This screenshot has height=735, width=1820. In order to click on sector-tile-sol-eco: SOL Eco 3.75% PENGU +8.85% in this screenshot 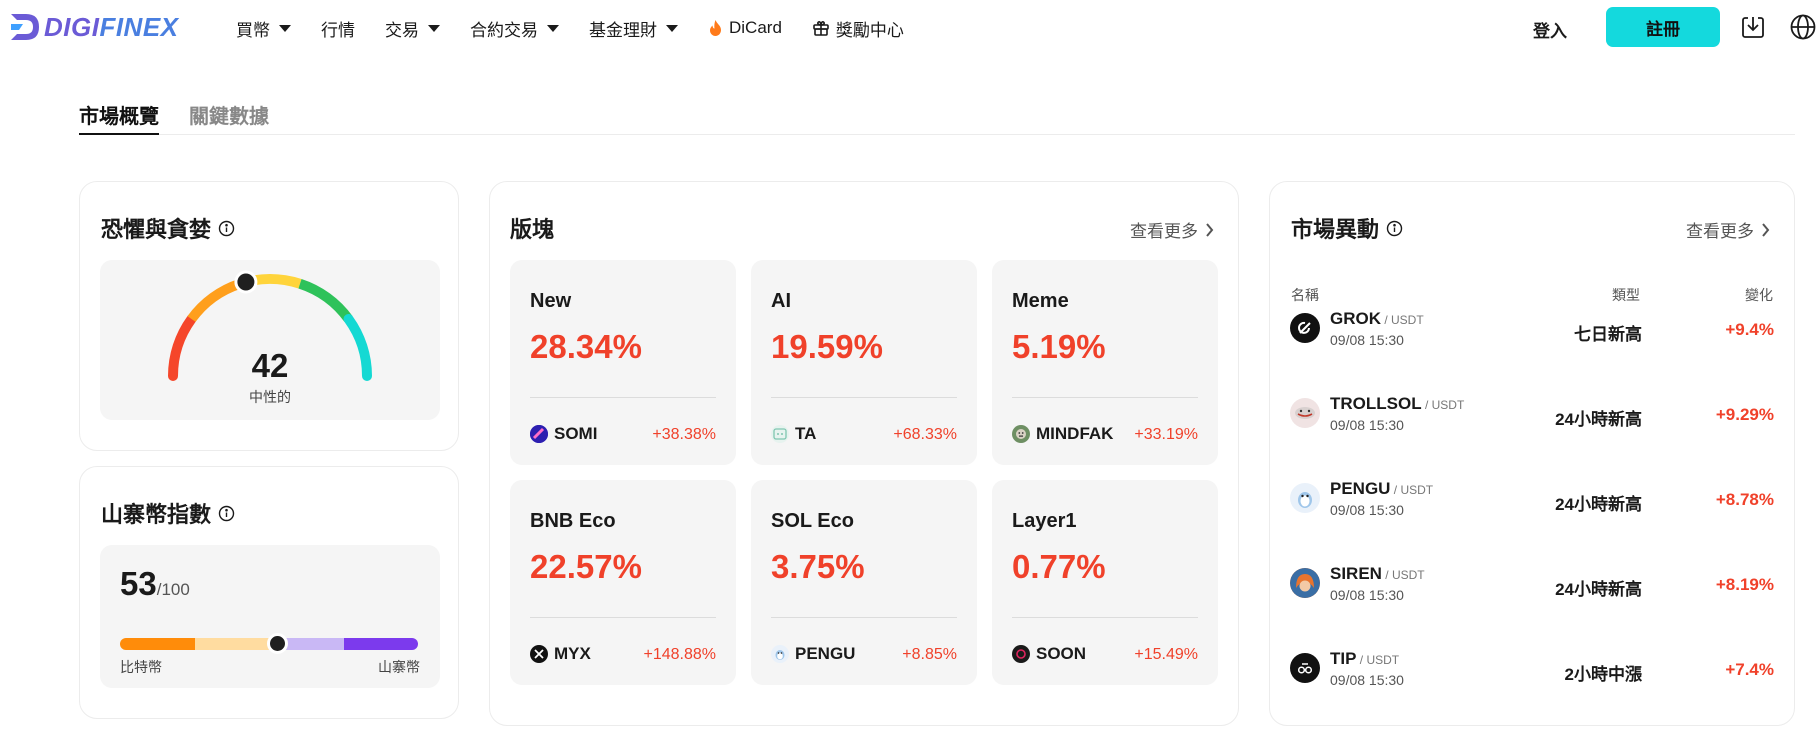, I will do `click(864, 582)`.